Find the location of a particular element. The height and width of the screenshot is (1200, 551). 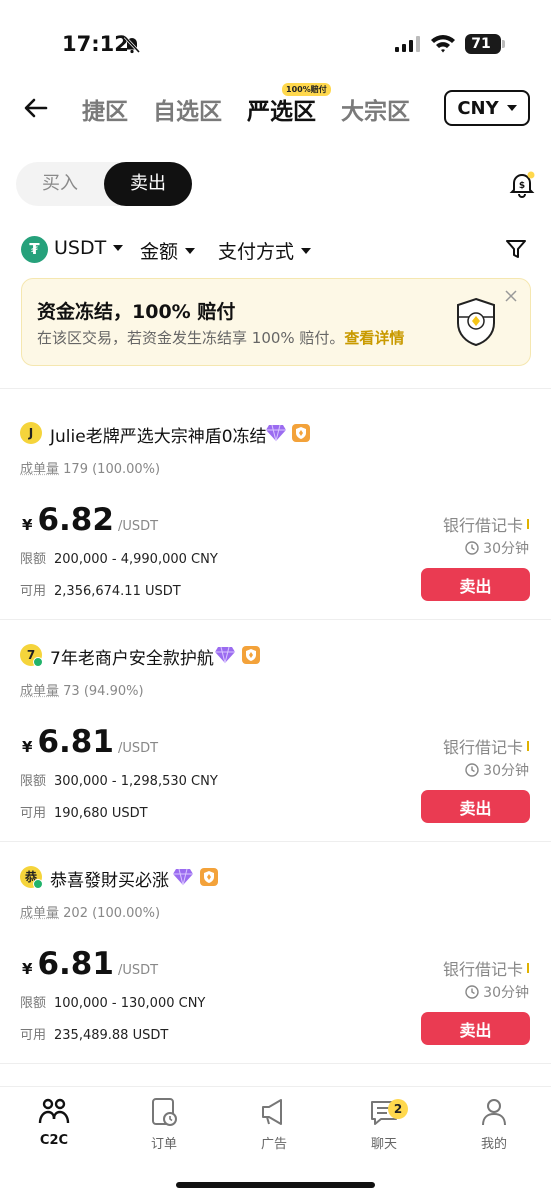

divider is located at coordinates (275, 388).